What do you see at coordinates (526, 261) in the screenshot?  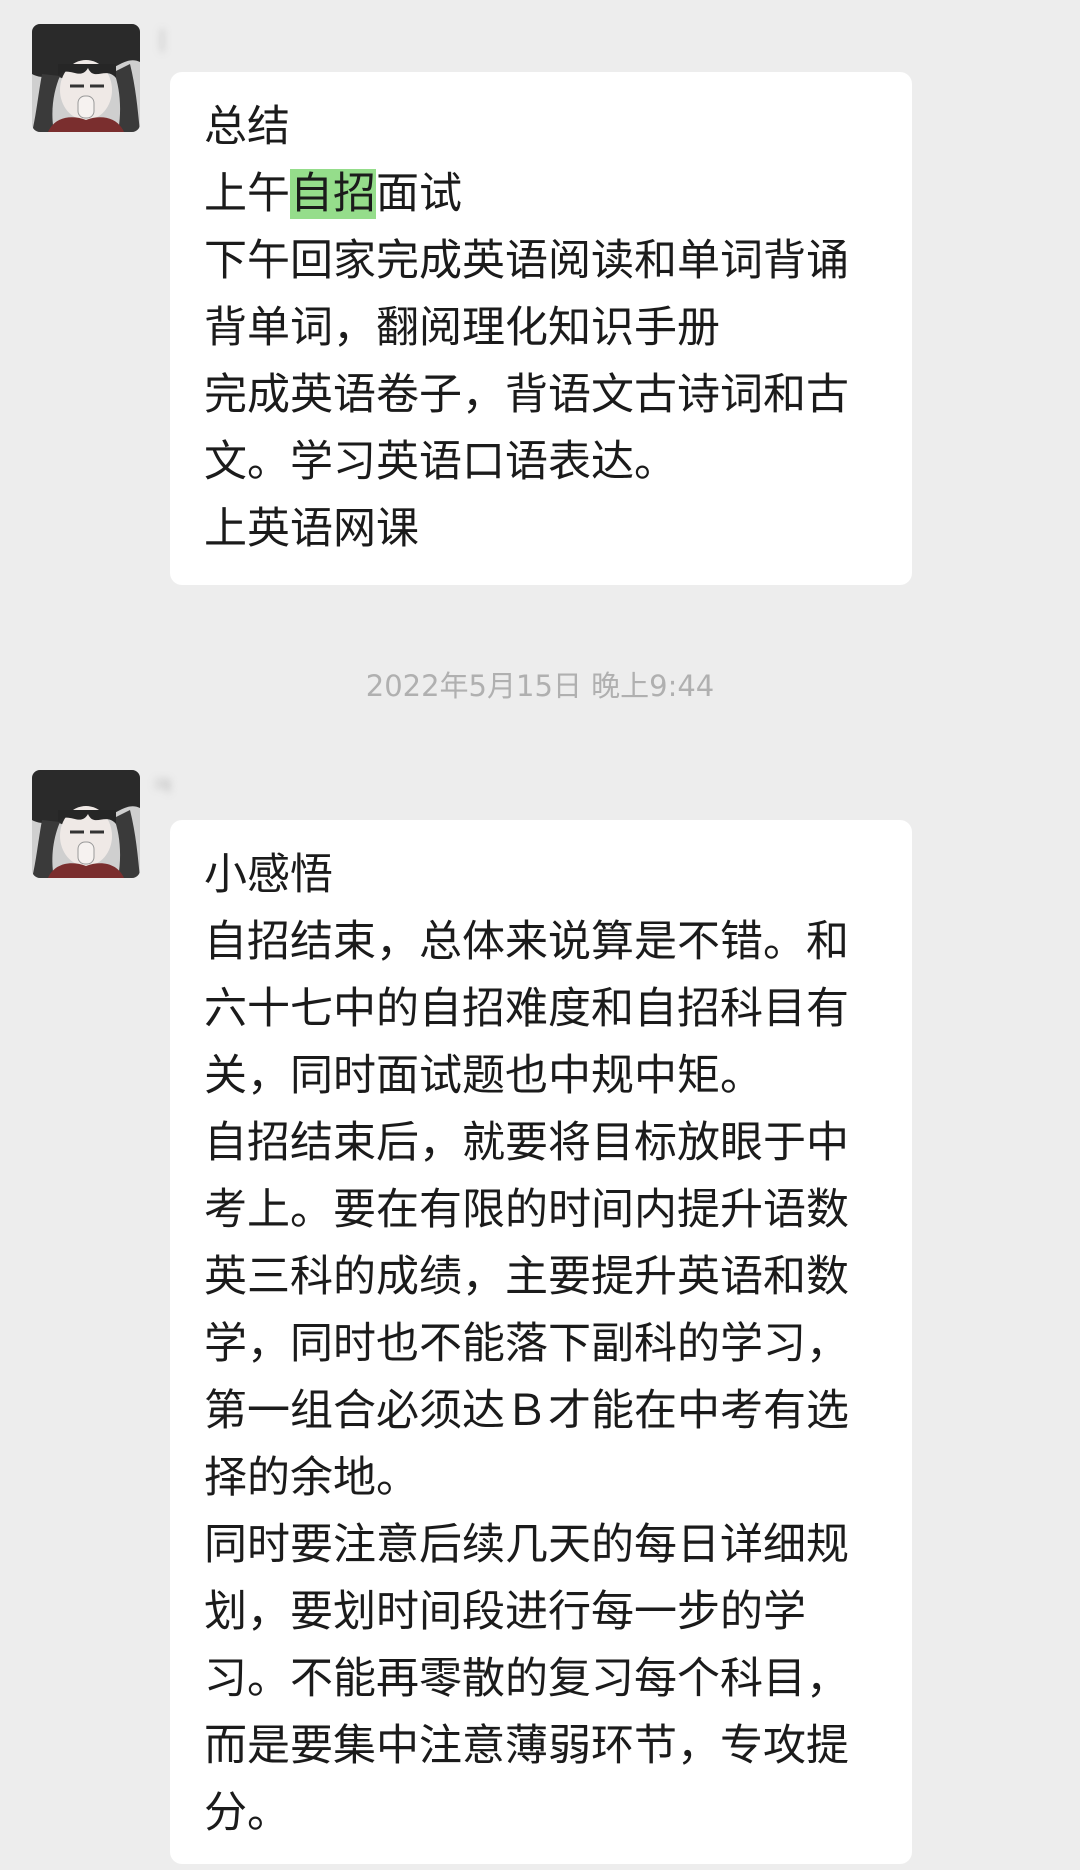 I see `message-line: 下午回家完成英语阅读和单词背诵` at bounding box center [526, 261].